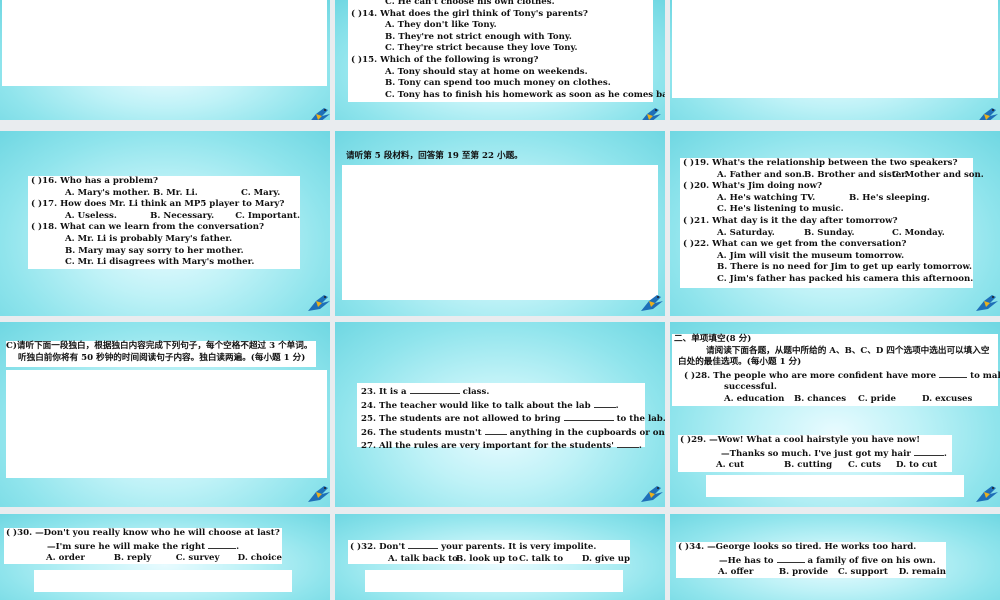 The height and width of the screenshot is (600, 1000). What do you see at coordinates (143, 546) in the screenshot?
I see `q30-reply: —I'm sure he will make the right .` at bounding box center [143, 546].